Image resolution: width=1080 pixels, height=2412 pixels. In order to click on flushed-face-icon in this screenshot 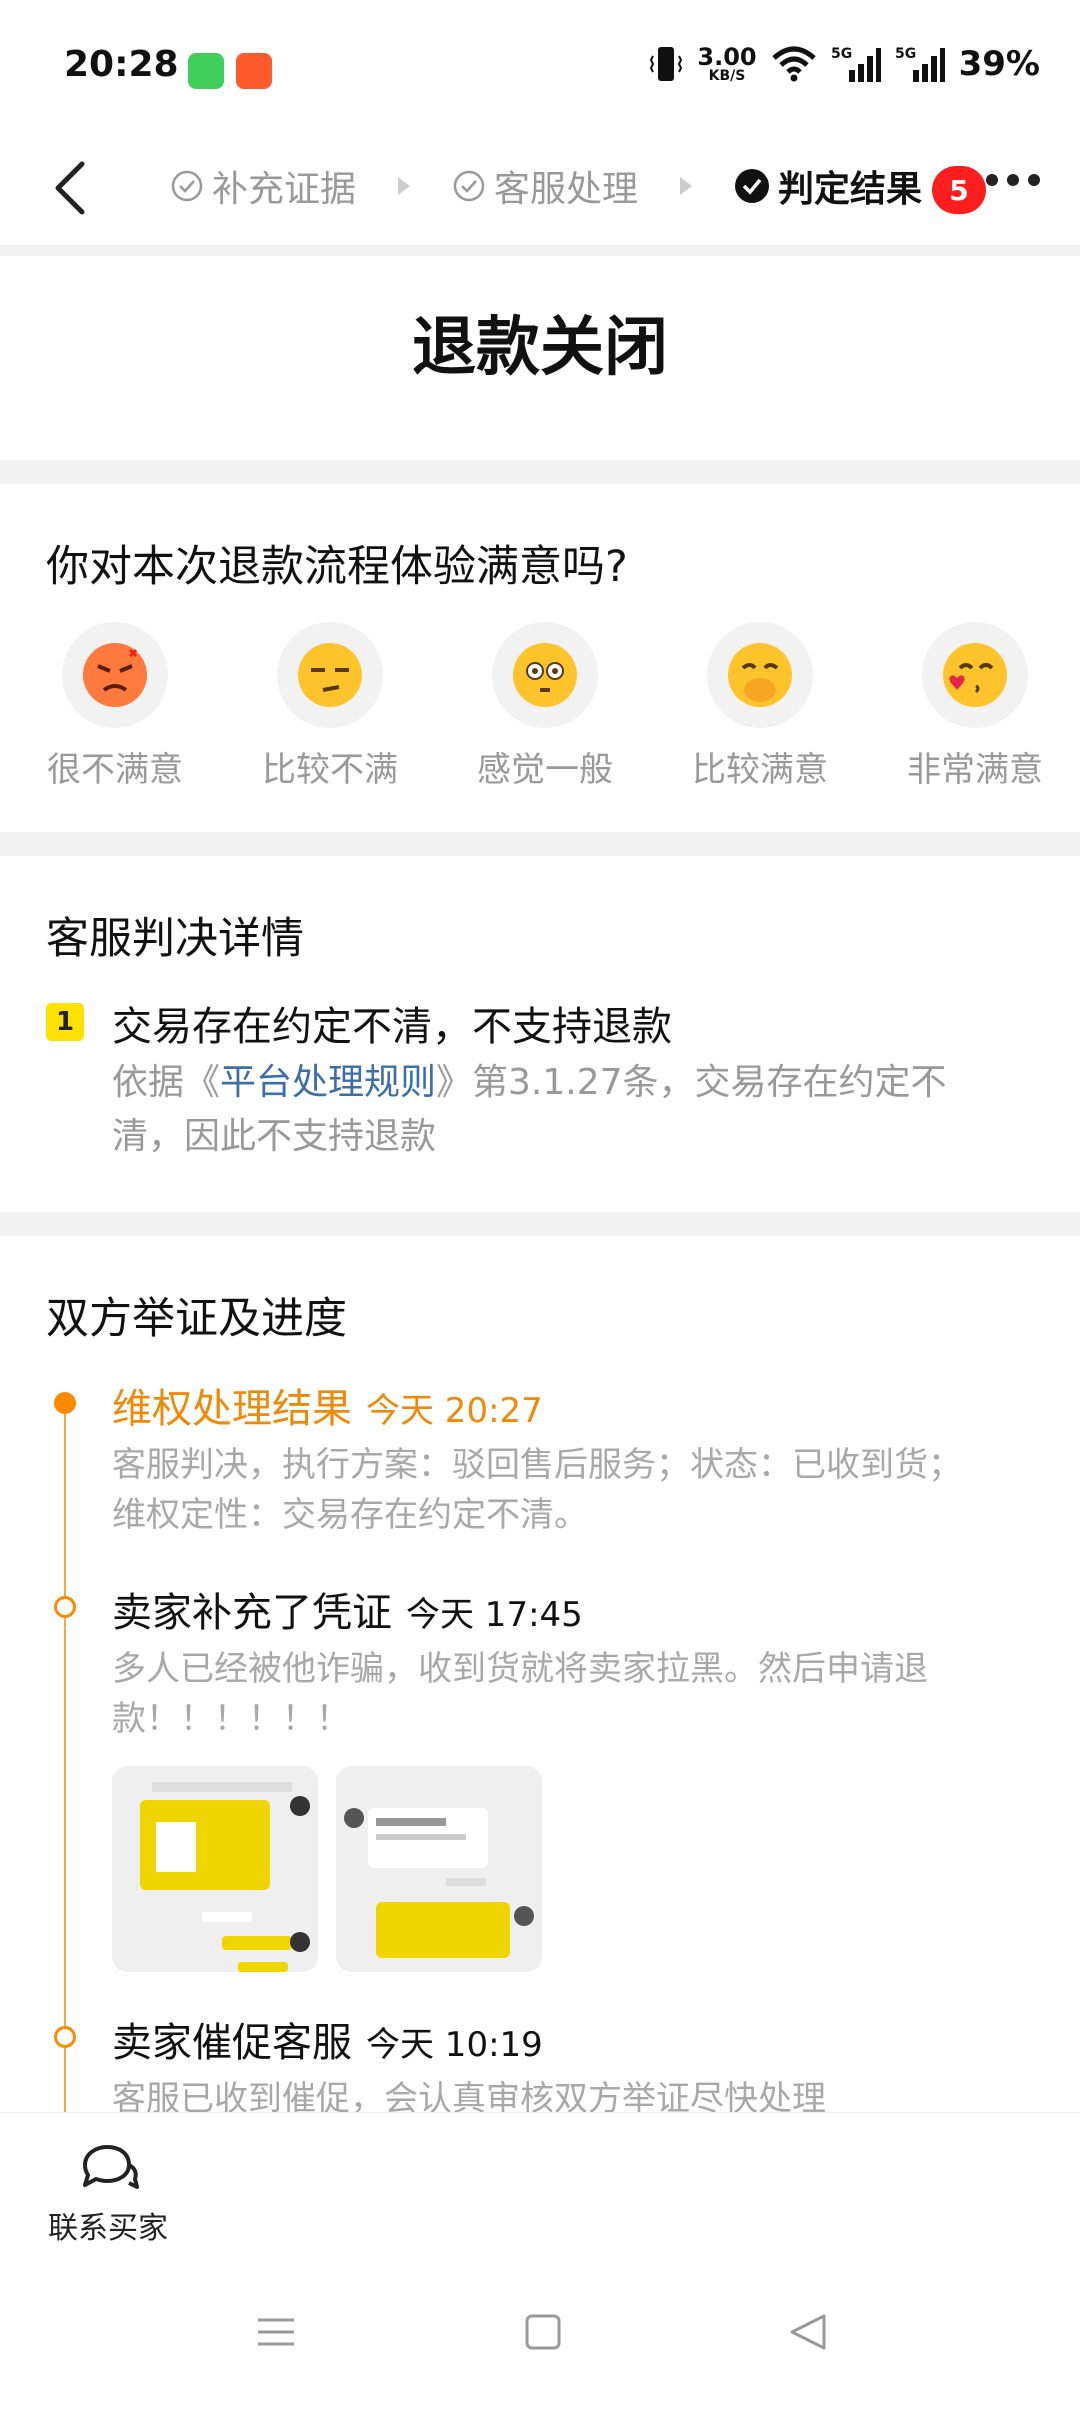, I will do `click(545, 675)`.